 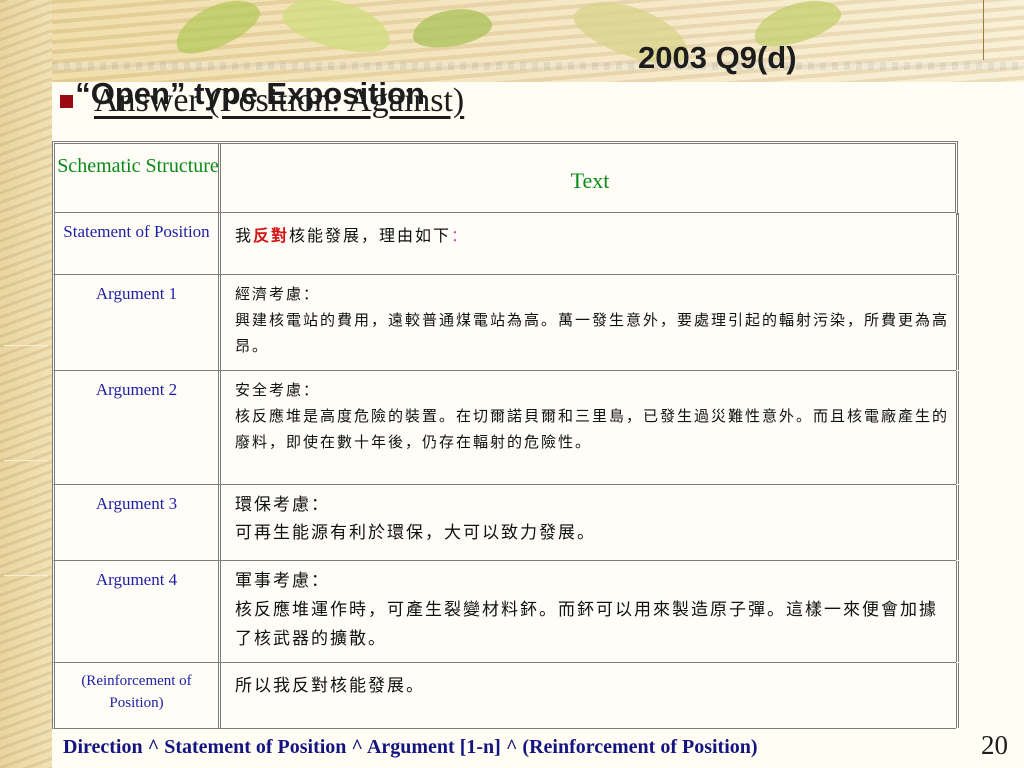 I want to click on header-schematic-label: Schematic Structure, so click(x=138, y=166).